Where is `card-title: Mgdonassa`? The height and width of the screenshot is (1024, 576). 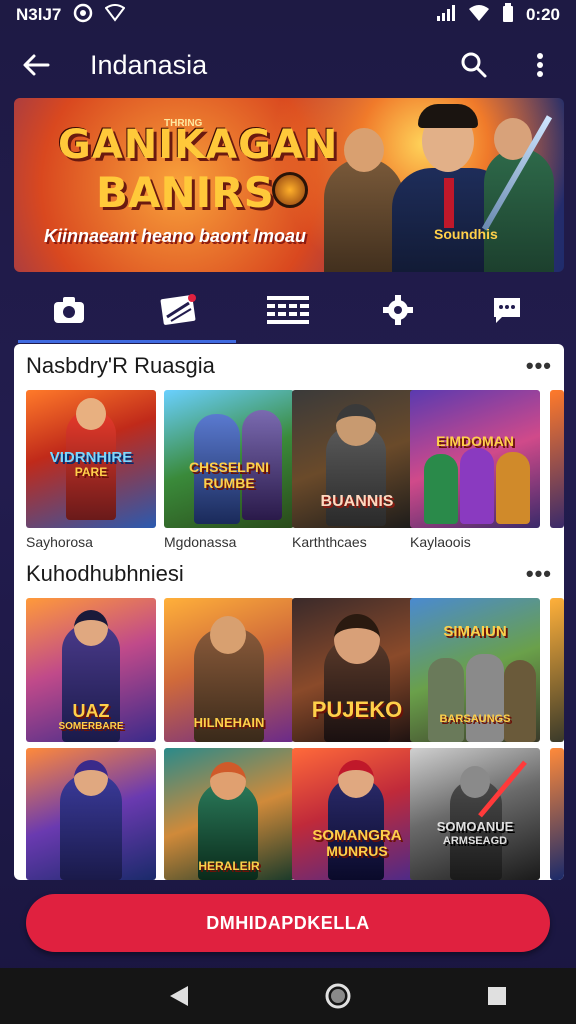 card-title: Mgdonassa is located at coordinates (200, 542).